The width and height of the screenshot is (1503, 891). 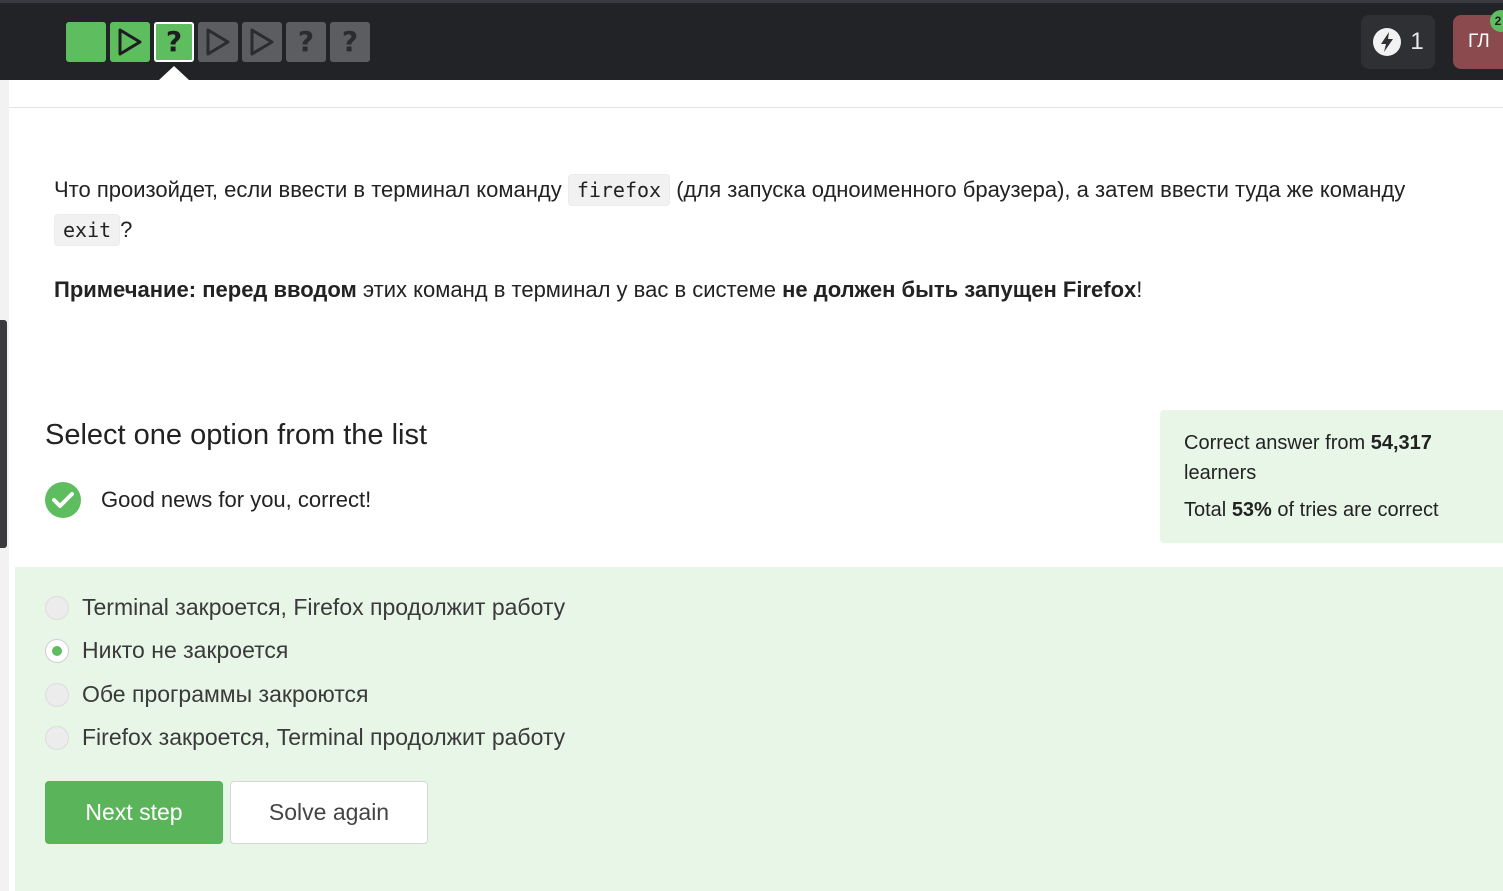 What do you see at coordinates (1139, 289) in the screenshot?
I see `note-text: !` at bounding box center [1139, 289].